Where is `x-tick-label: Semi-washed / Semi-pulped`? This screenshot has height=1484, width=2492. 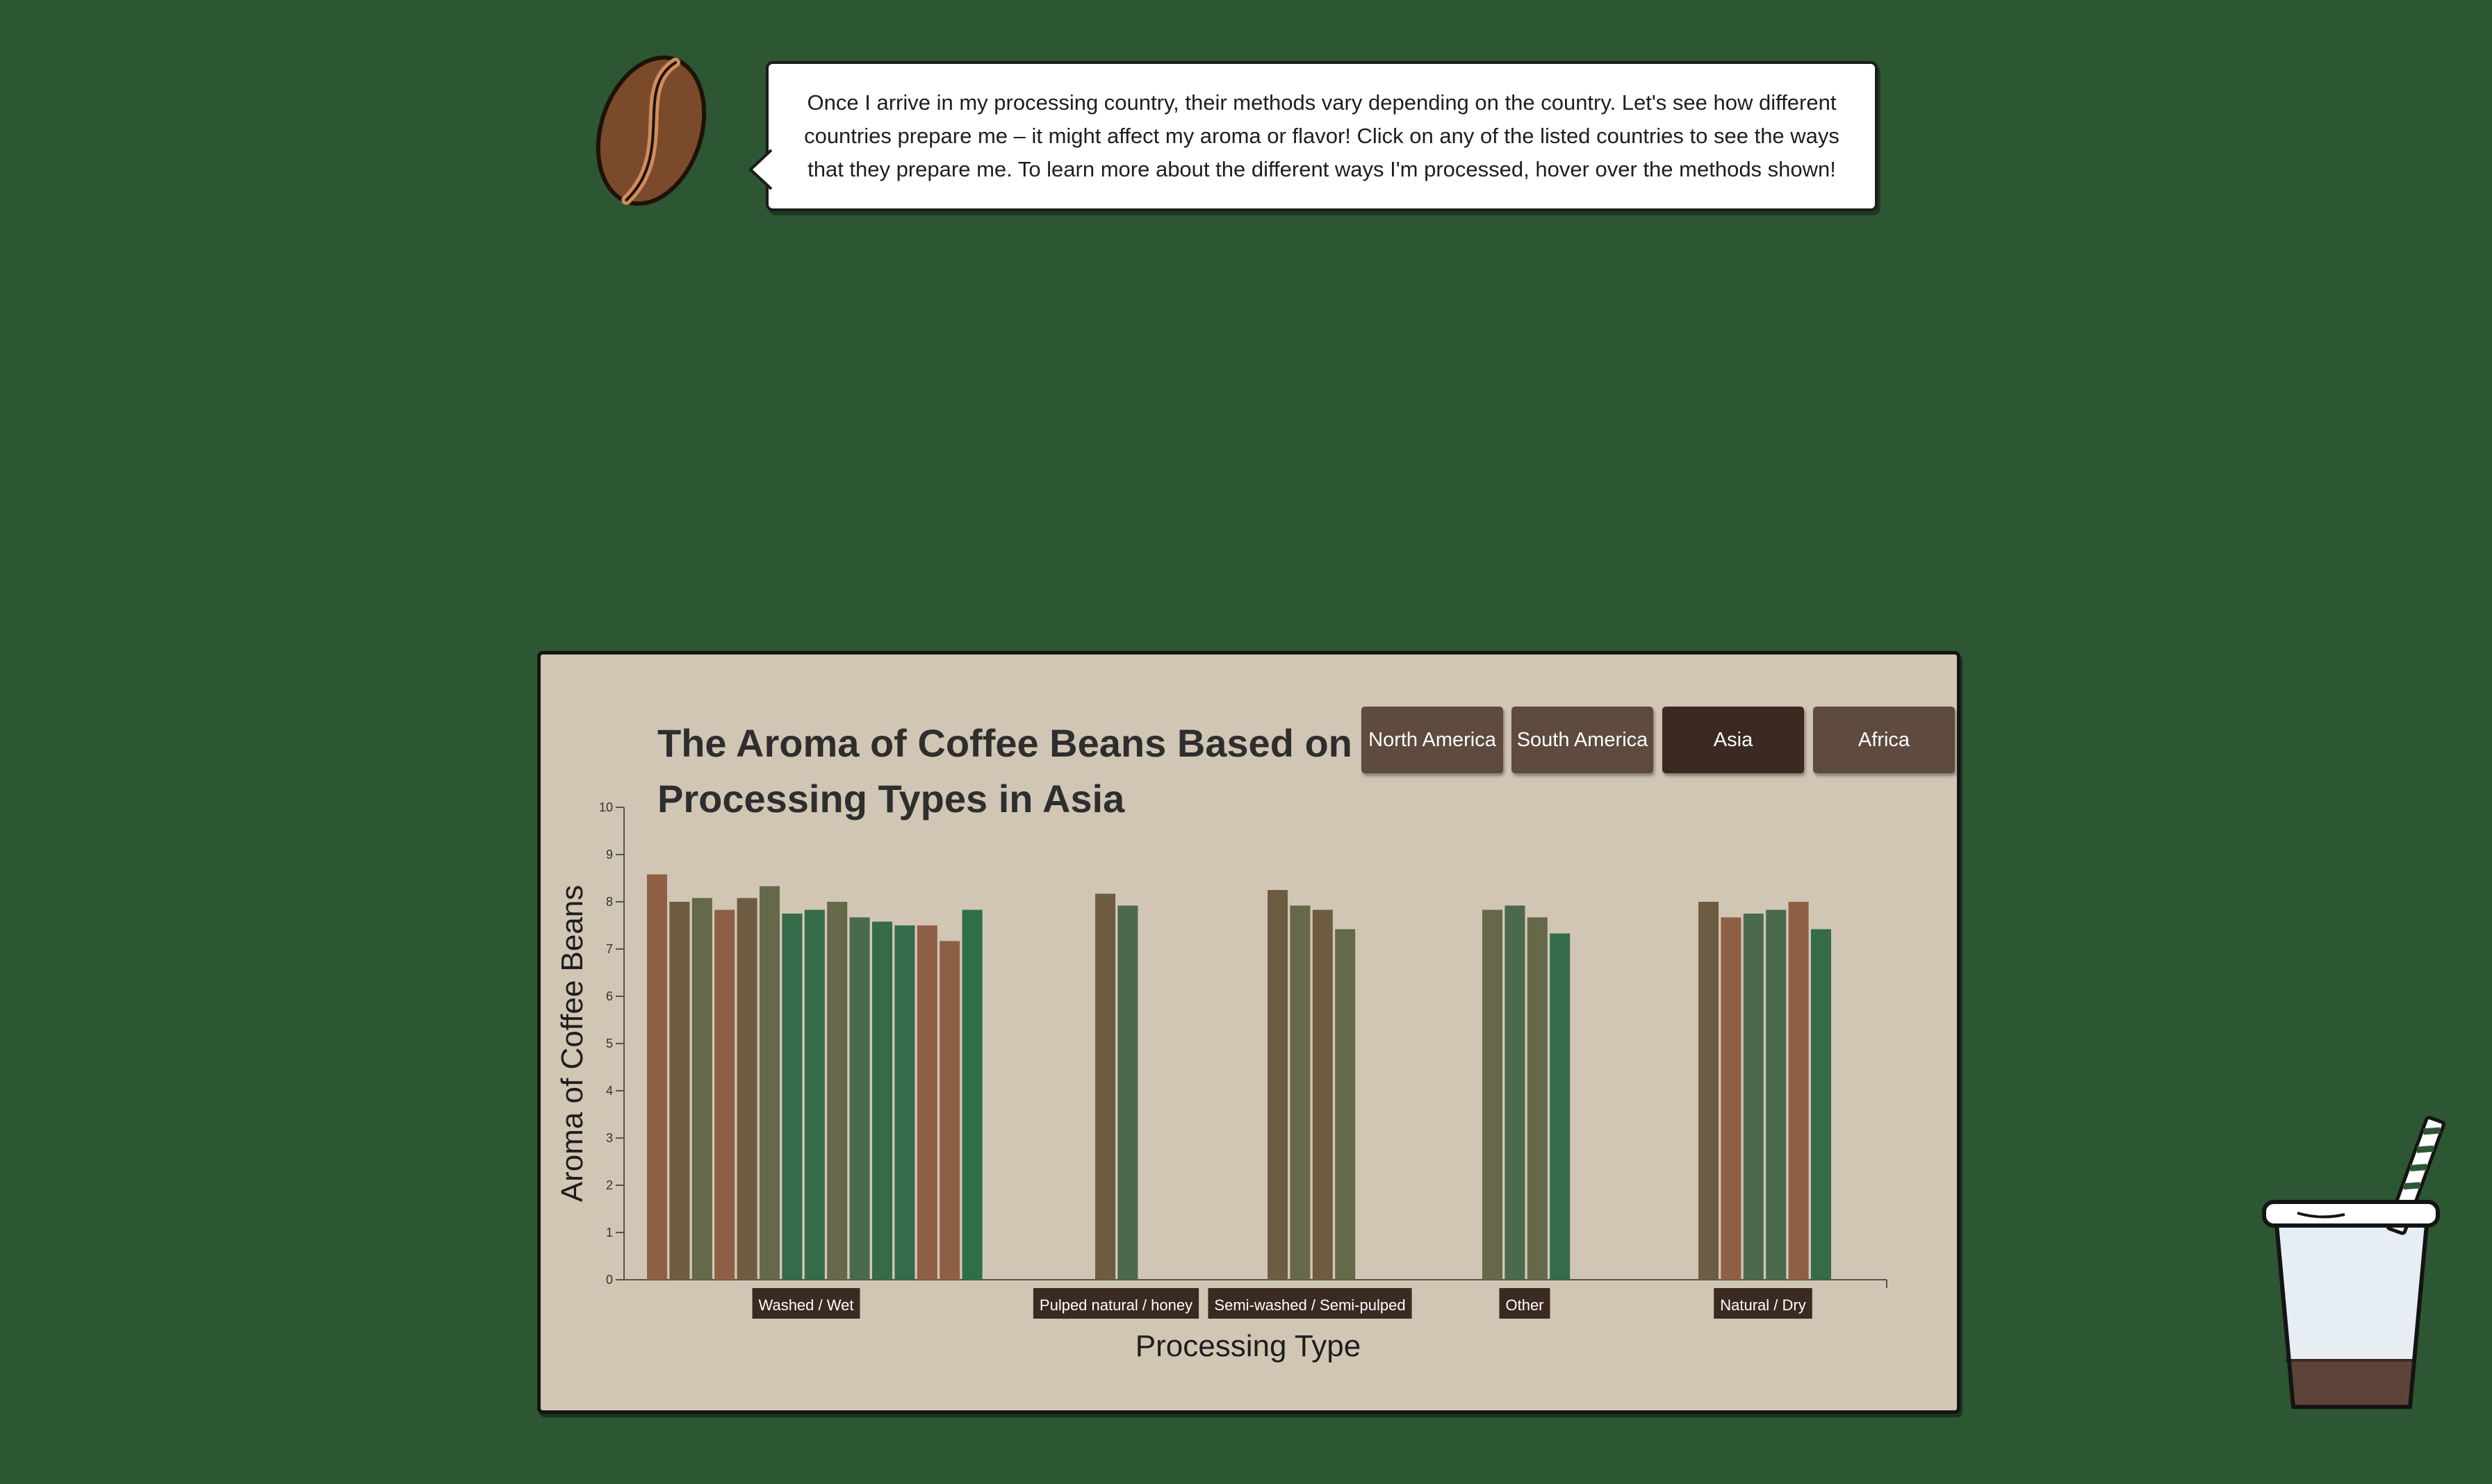 x-tick-label: Semi-washed / Semi-pulped is located at coordinates (1309, 1305).